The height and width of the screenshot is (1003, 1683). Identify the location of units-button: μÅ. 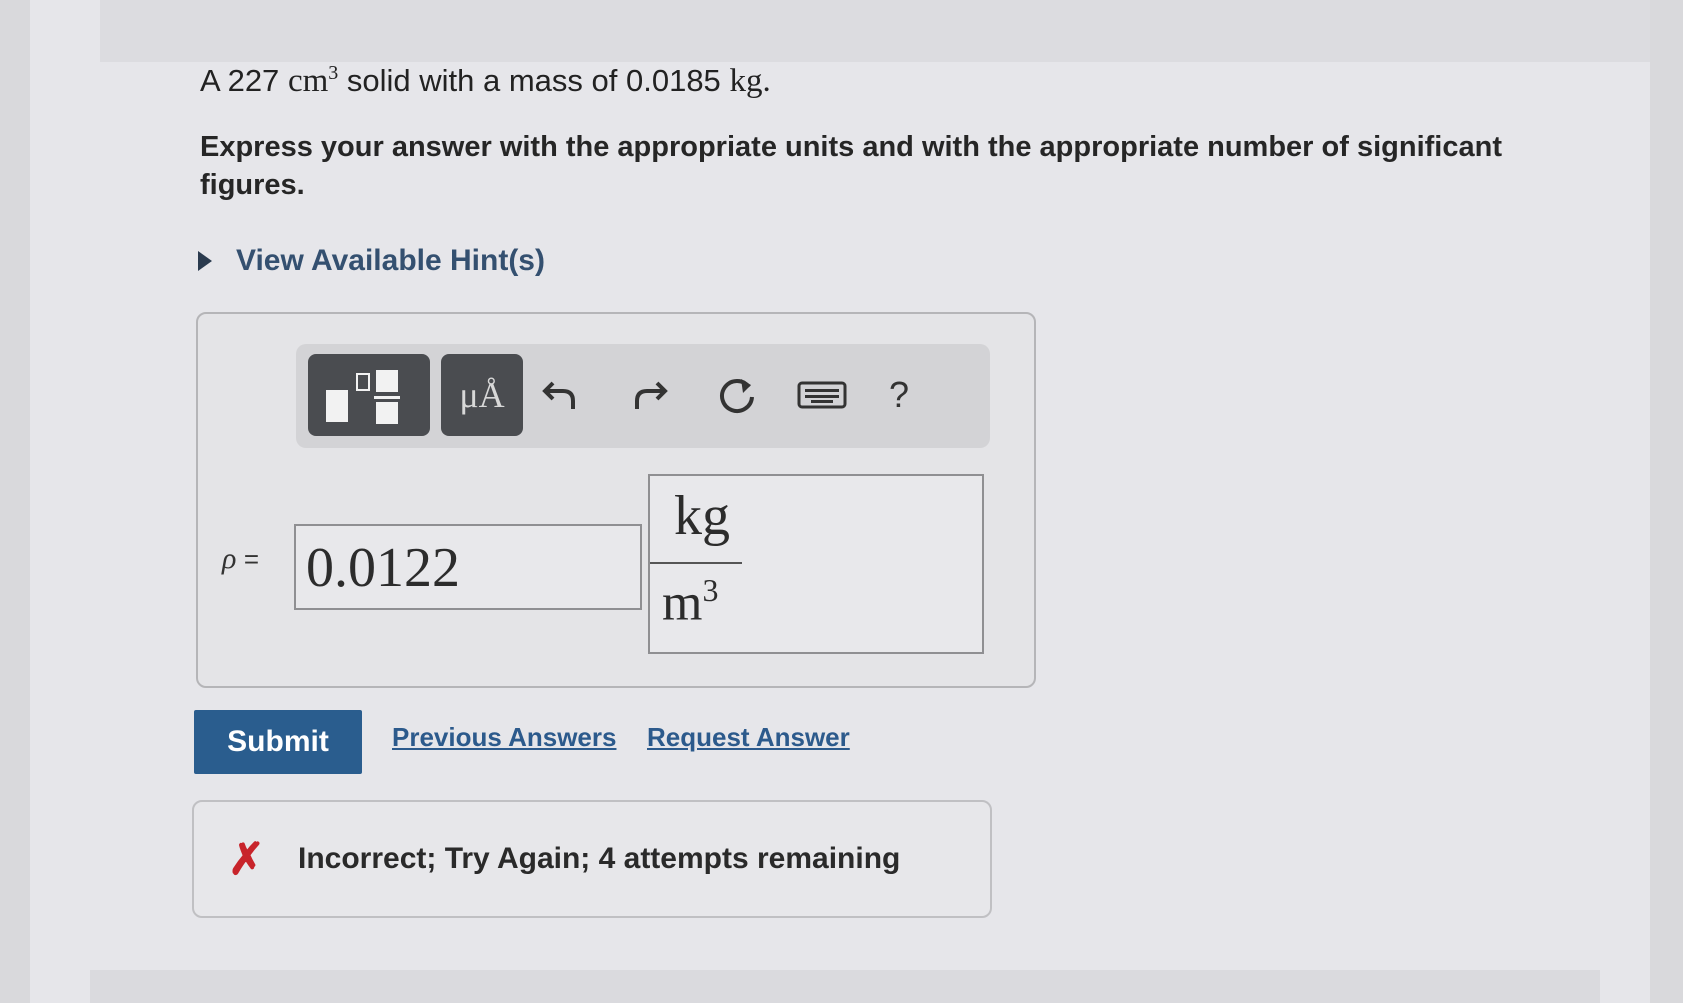
(482, 395).